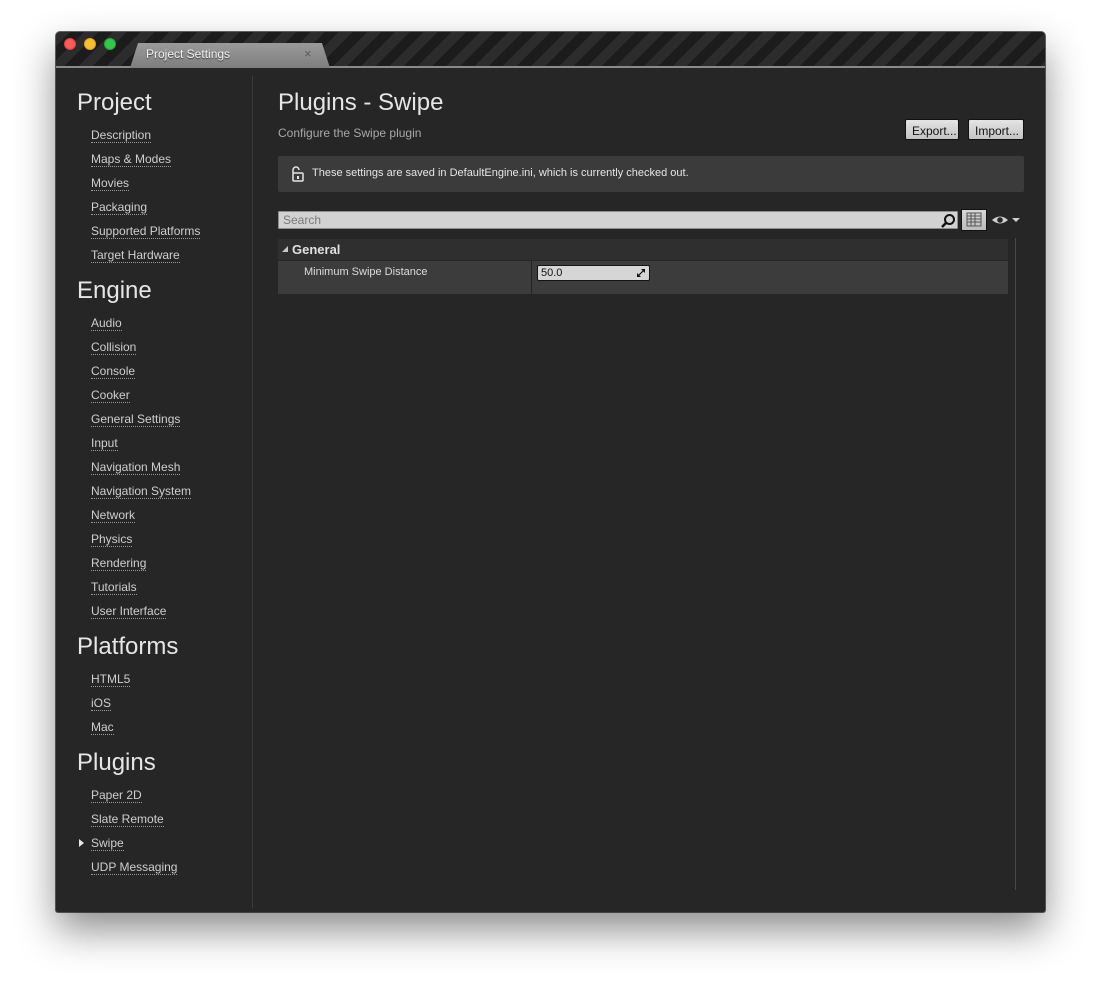 Image resolution: width=1101 pixels, height=993 pixels. What do you see at coordinates (114, 347) in the screenshot?
I see `sidebar-item-collision: Collision` at bounding box center [114, 347].